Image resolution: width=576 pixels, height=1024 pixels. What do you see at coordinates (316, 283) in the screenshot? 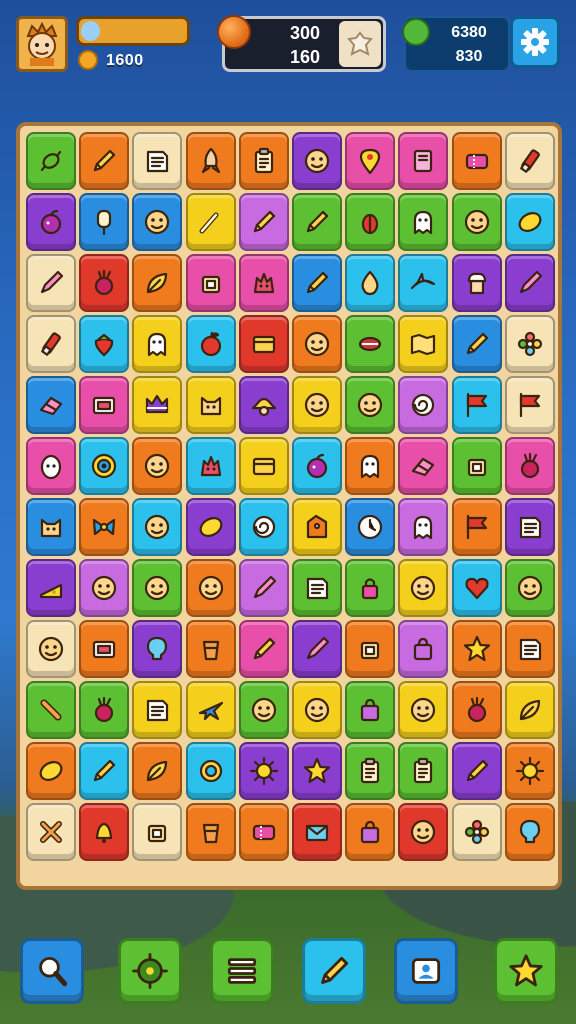
I see `tile-r2-c5` at bounding box center [316, 283].